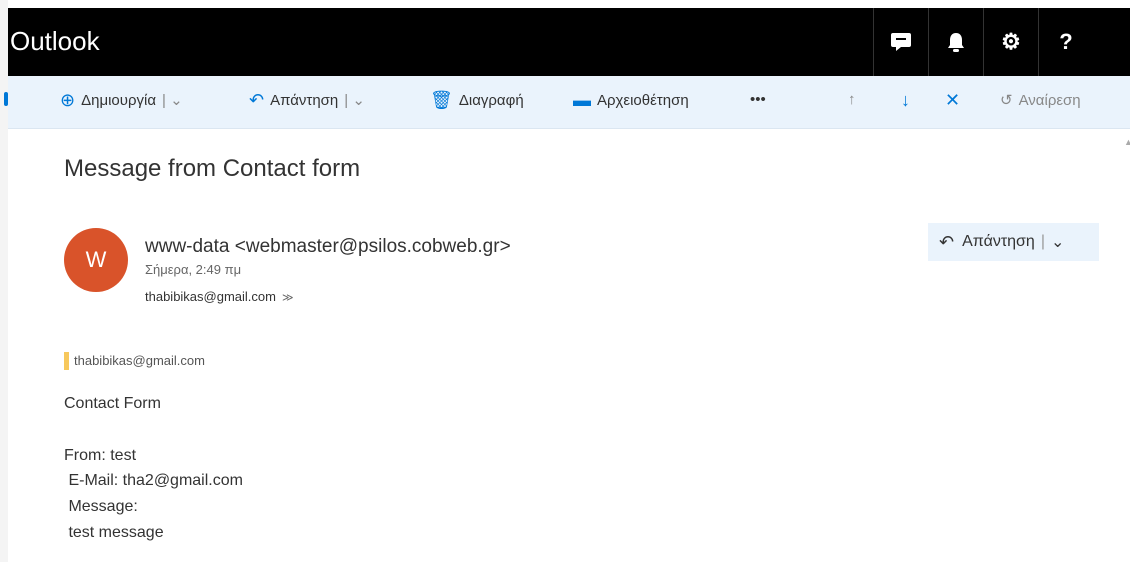 The image size is (1130, 562). What do you see at coordinates (569, 42) in the screenshot?
I see `top-bar: Outlook ⚙ ?` at bounding box center [569, 42].